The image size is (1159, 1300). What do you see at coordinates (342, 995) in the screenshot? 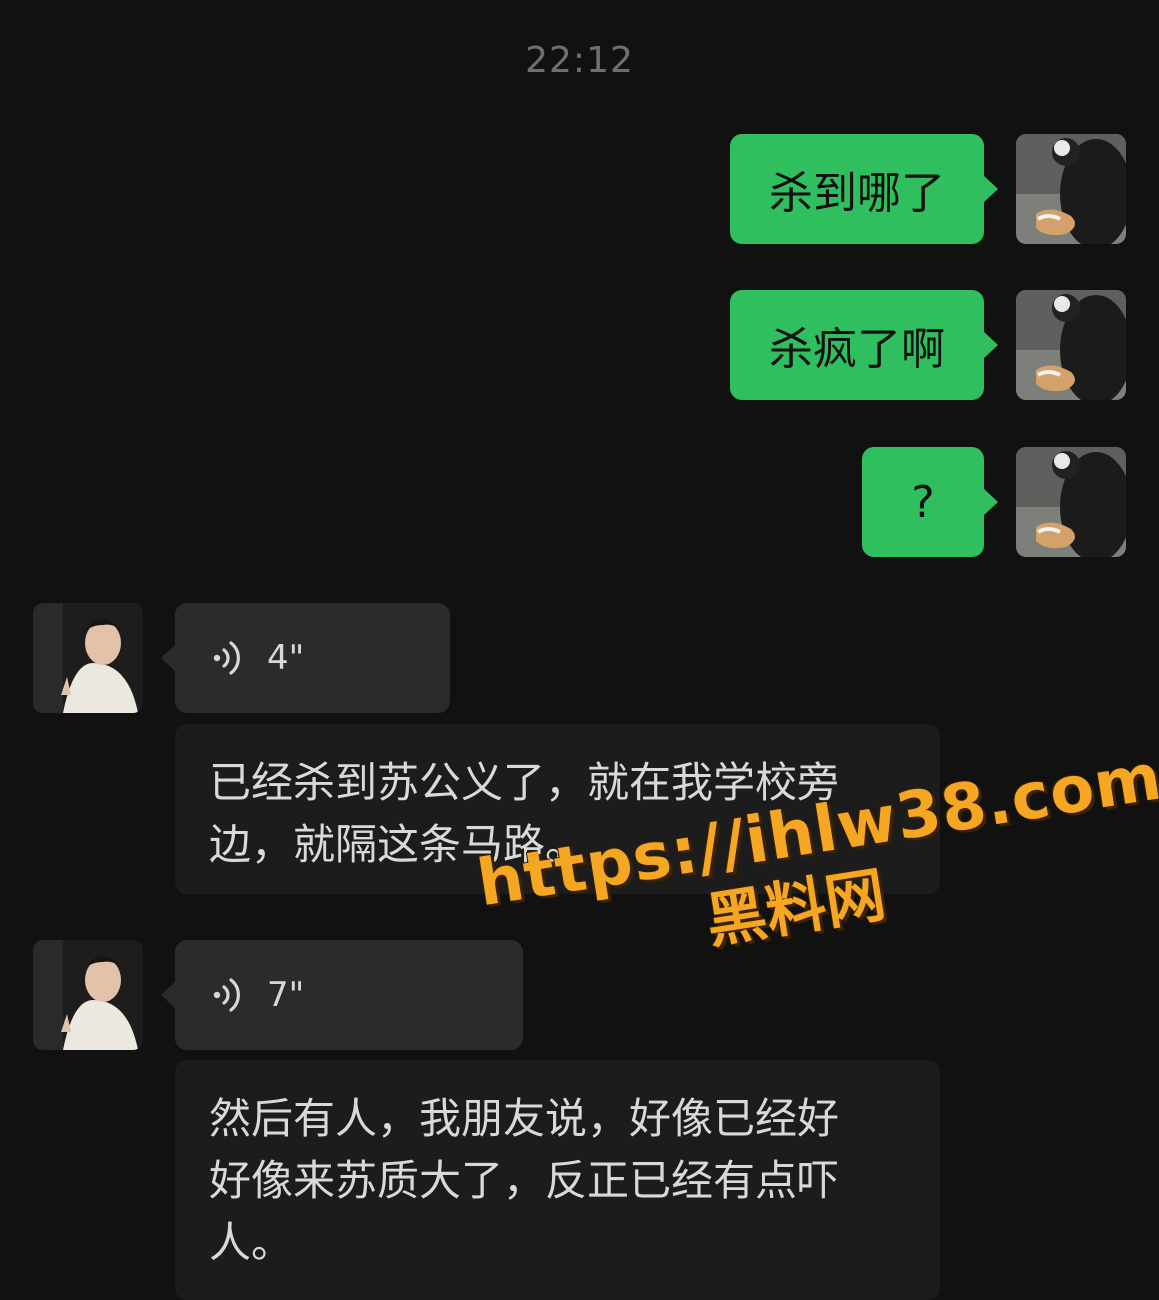
I see `voice-message-bubble: 7"` at bounding box center [342, 995].